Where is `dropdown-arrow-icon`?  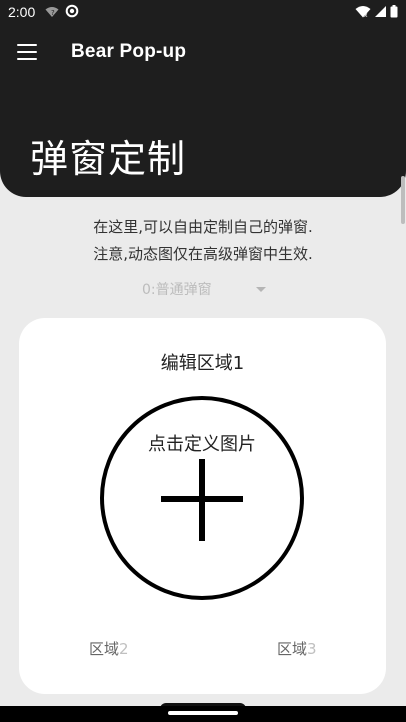 dropdown-arrow-icon is located at coordinates (261, 289).